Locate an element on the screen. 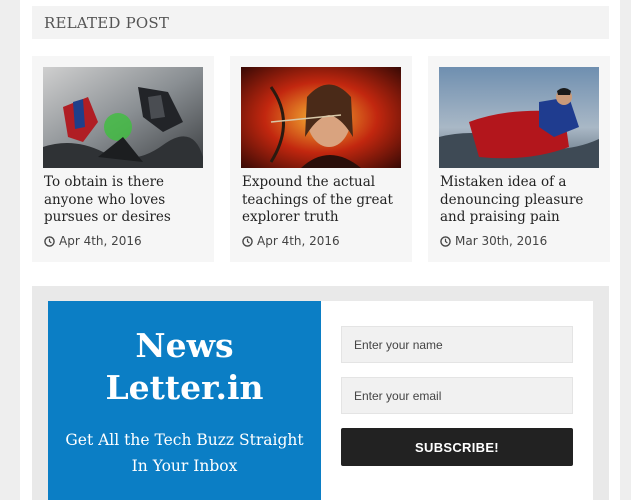 The width and height of the screenshot is (631, 500). newsletter-brand: News Letter.in is located at coordinates (184, 366).